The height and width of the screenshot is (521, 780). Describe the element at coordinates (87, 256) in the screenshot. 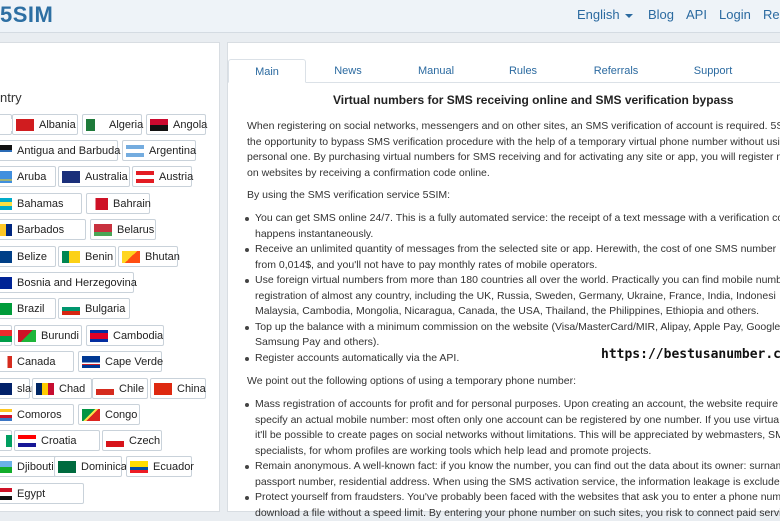

I see `country-item: Benin` at that location.